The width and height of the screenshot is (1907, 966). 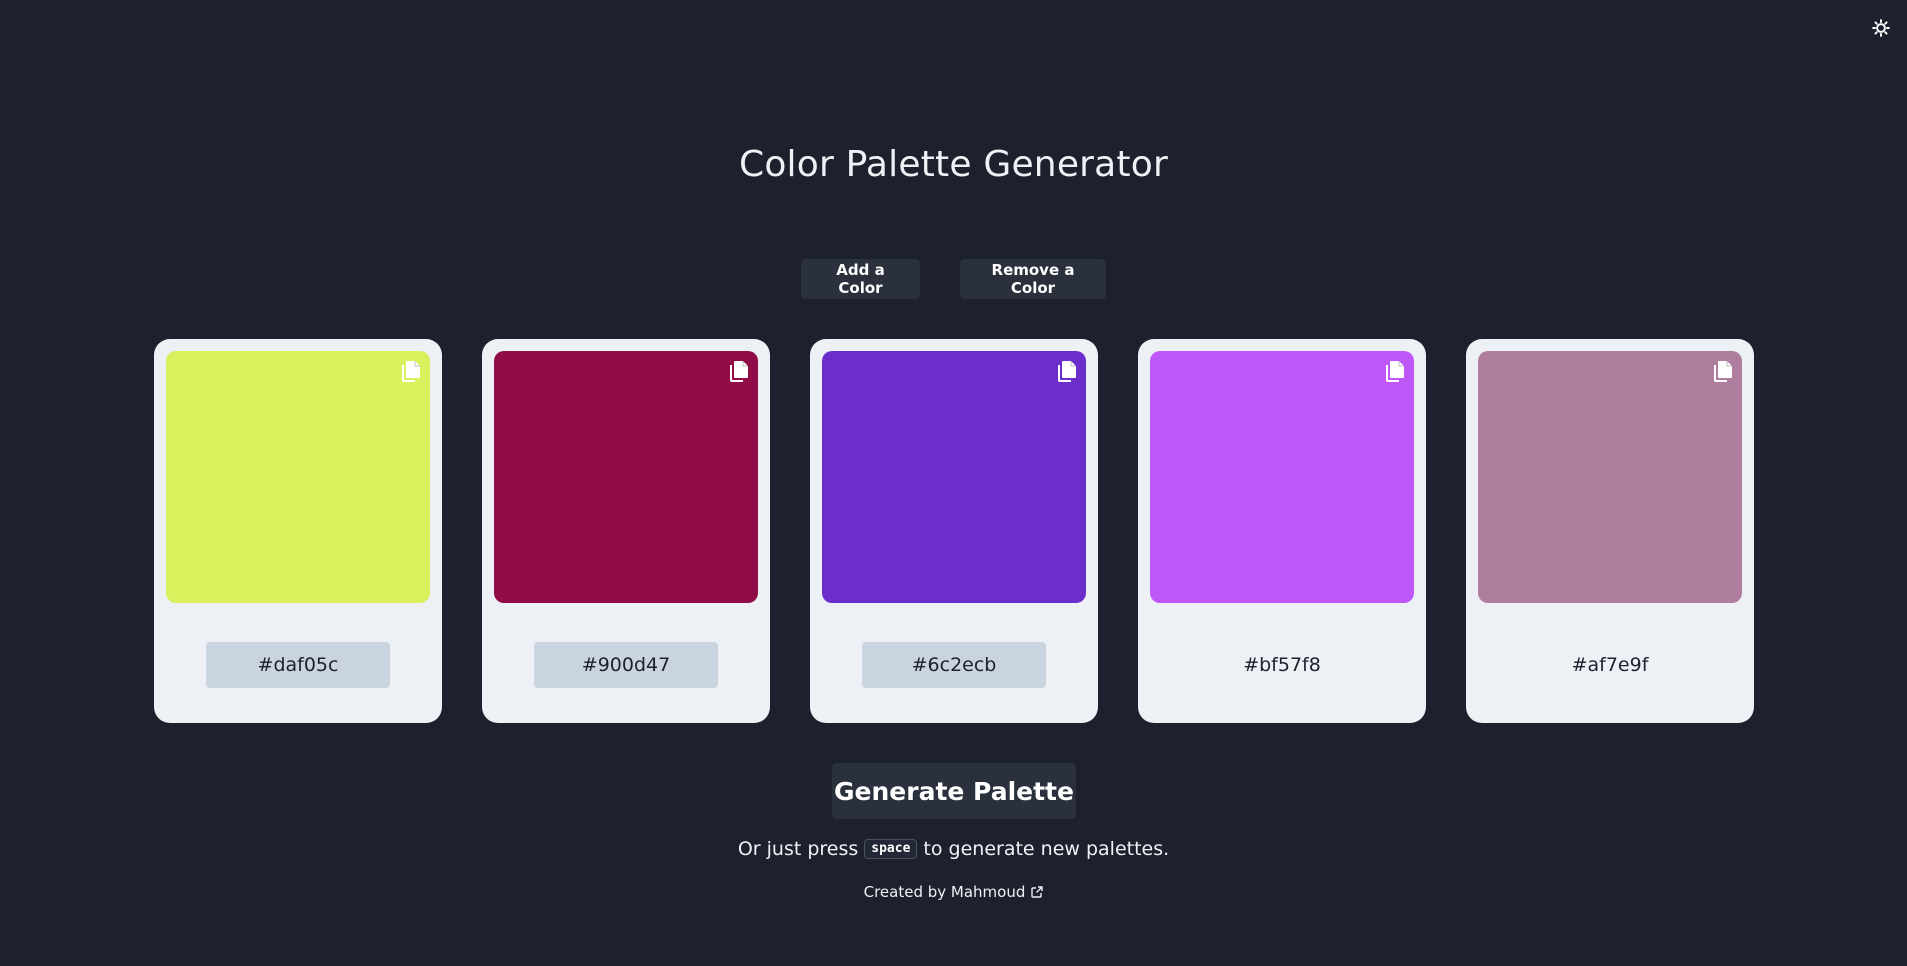 I want to click on color-card: #af7e9f, so click(x=1610, y=531).